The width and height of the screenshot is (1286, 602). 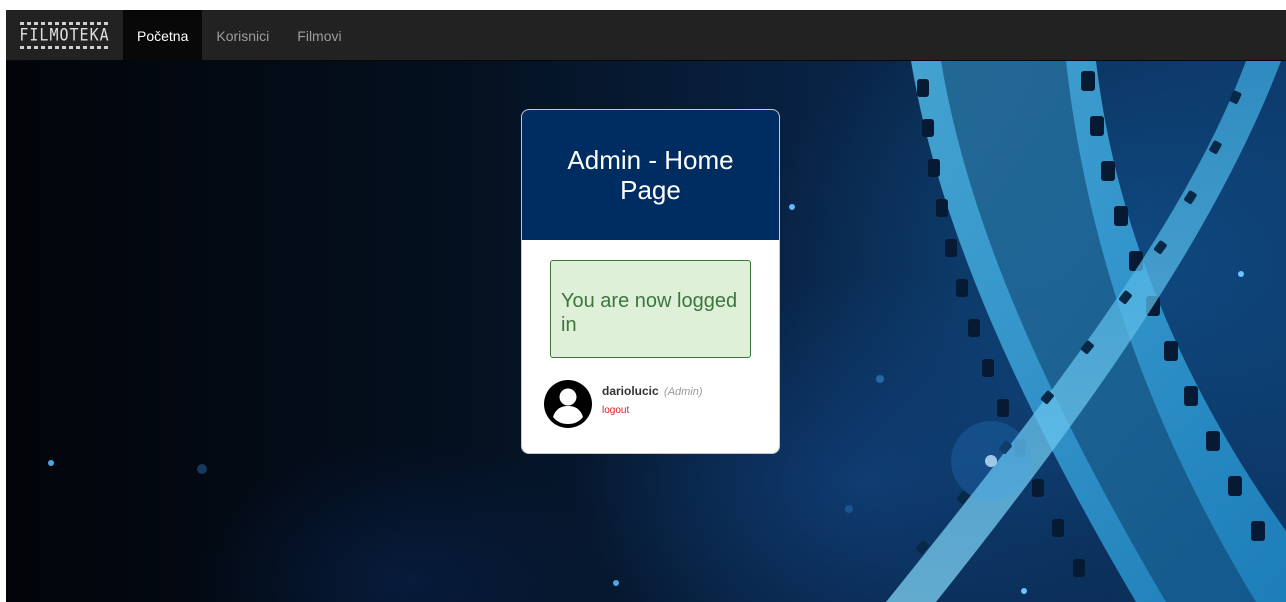 I want to click on brand-logo: FILMOTEKA, so click(x=64, y=35).